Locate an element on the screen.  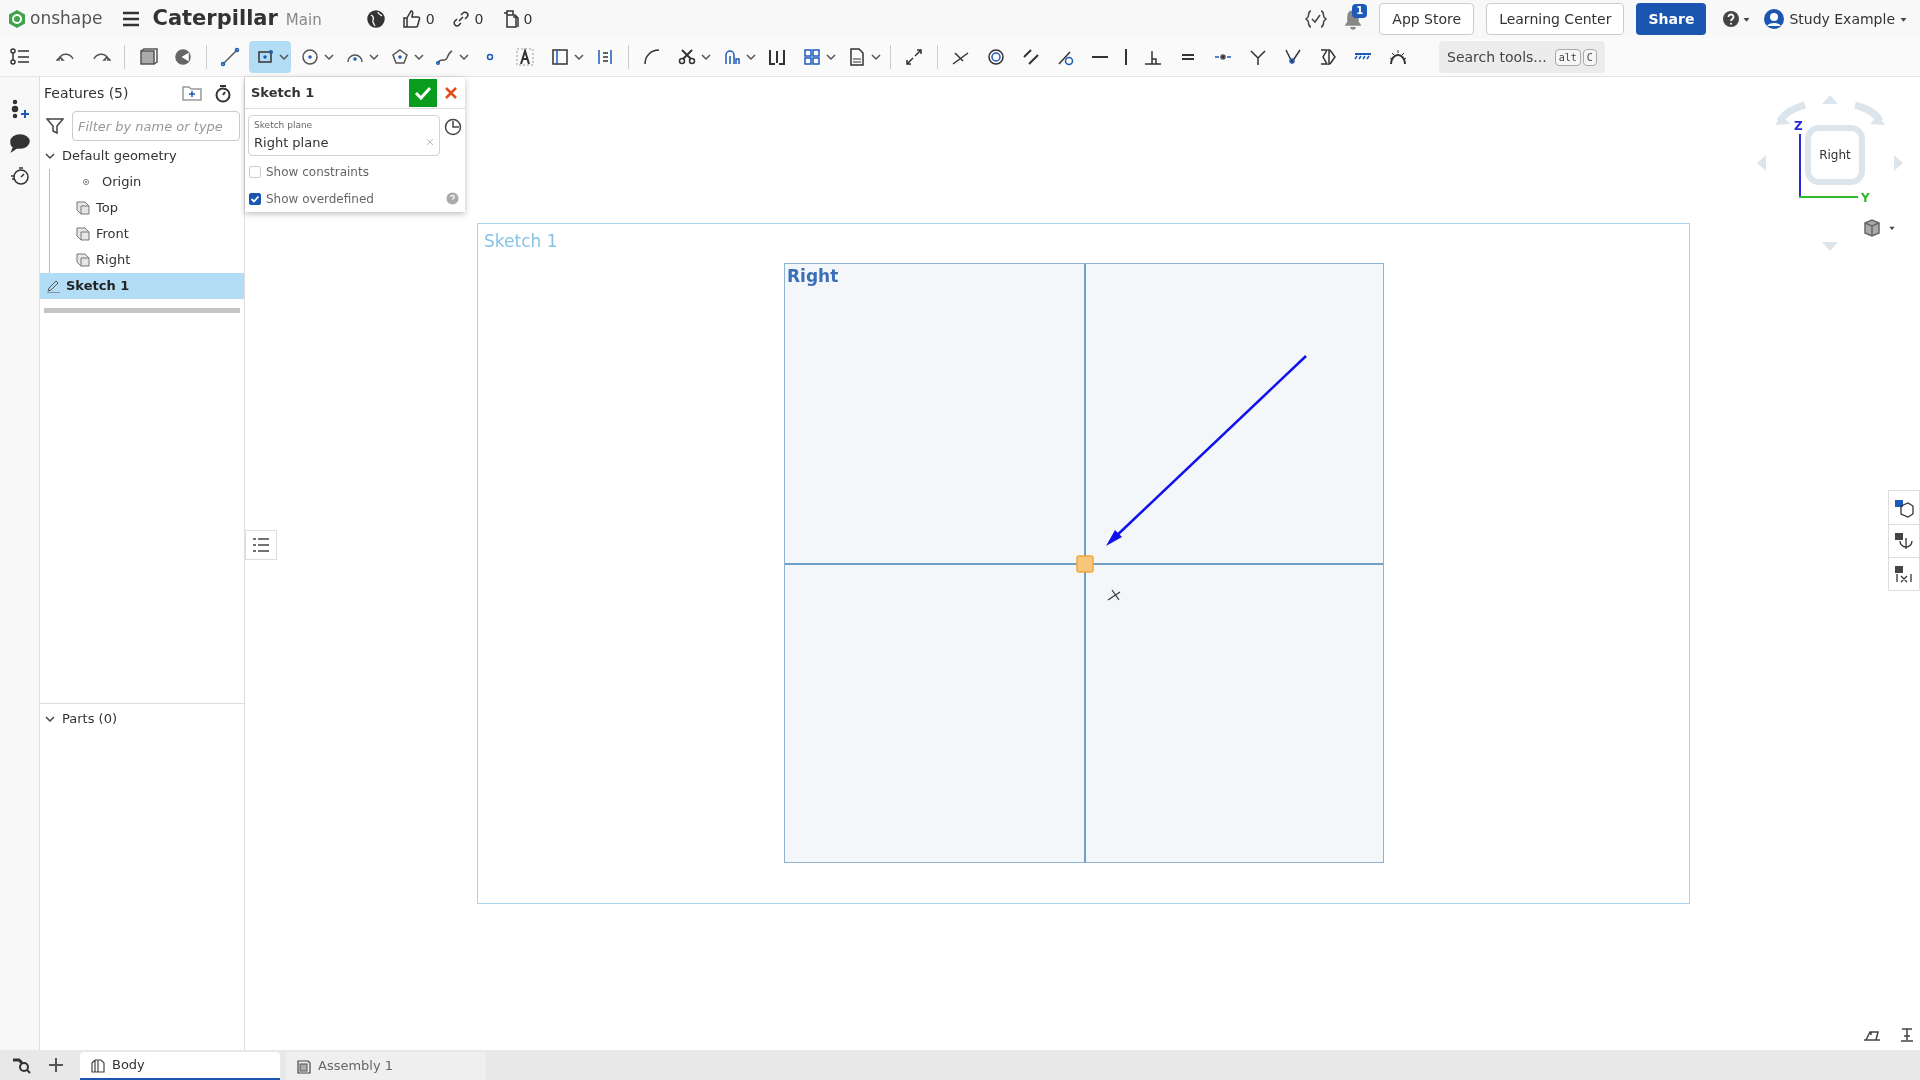
list-toggle-button is located at coordinates (261, 545).